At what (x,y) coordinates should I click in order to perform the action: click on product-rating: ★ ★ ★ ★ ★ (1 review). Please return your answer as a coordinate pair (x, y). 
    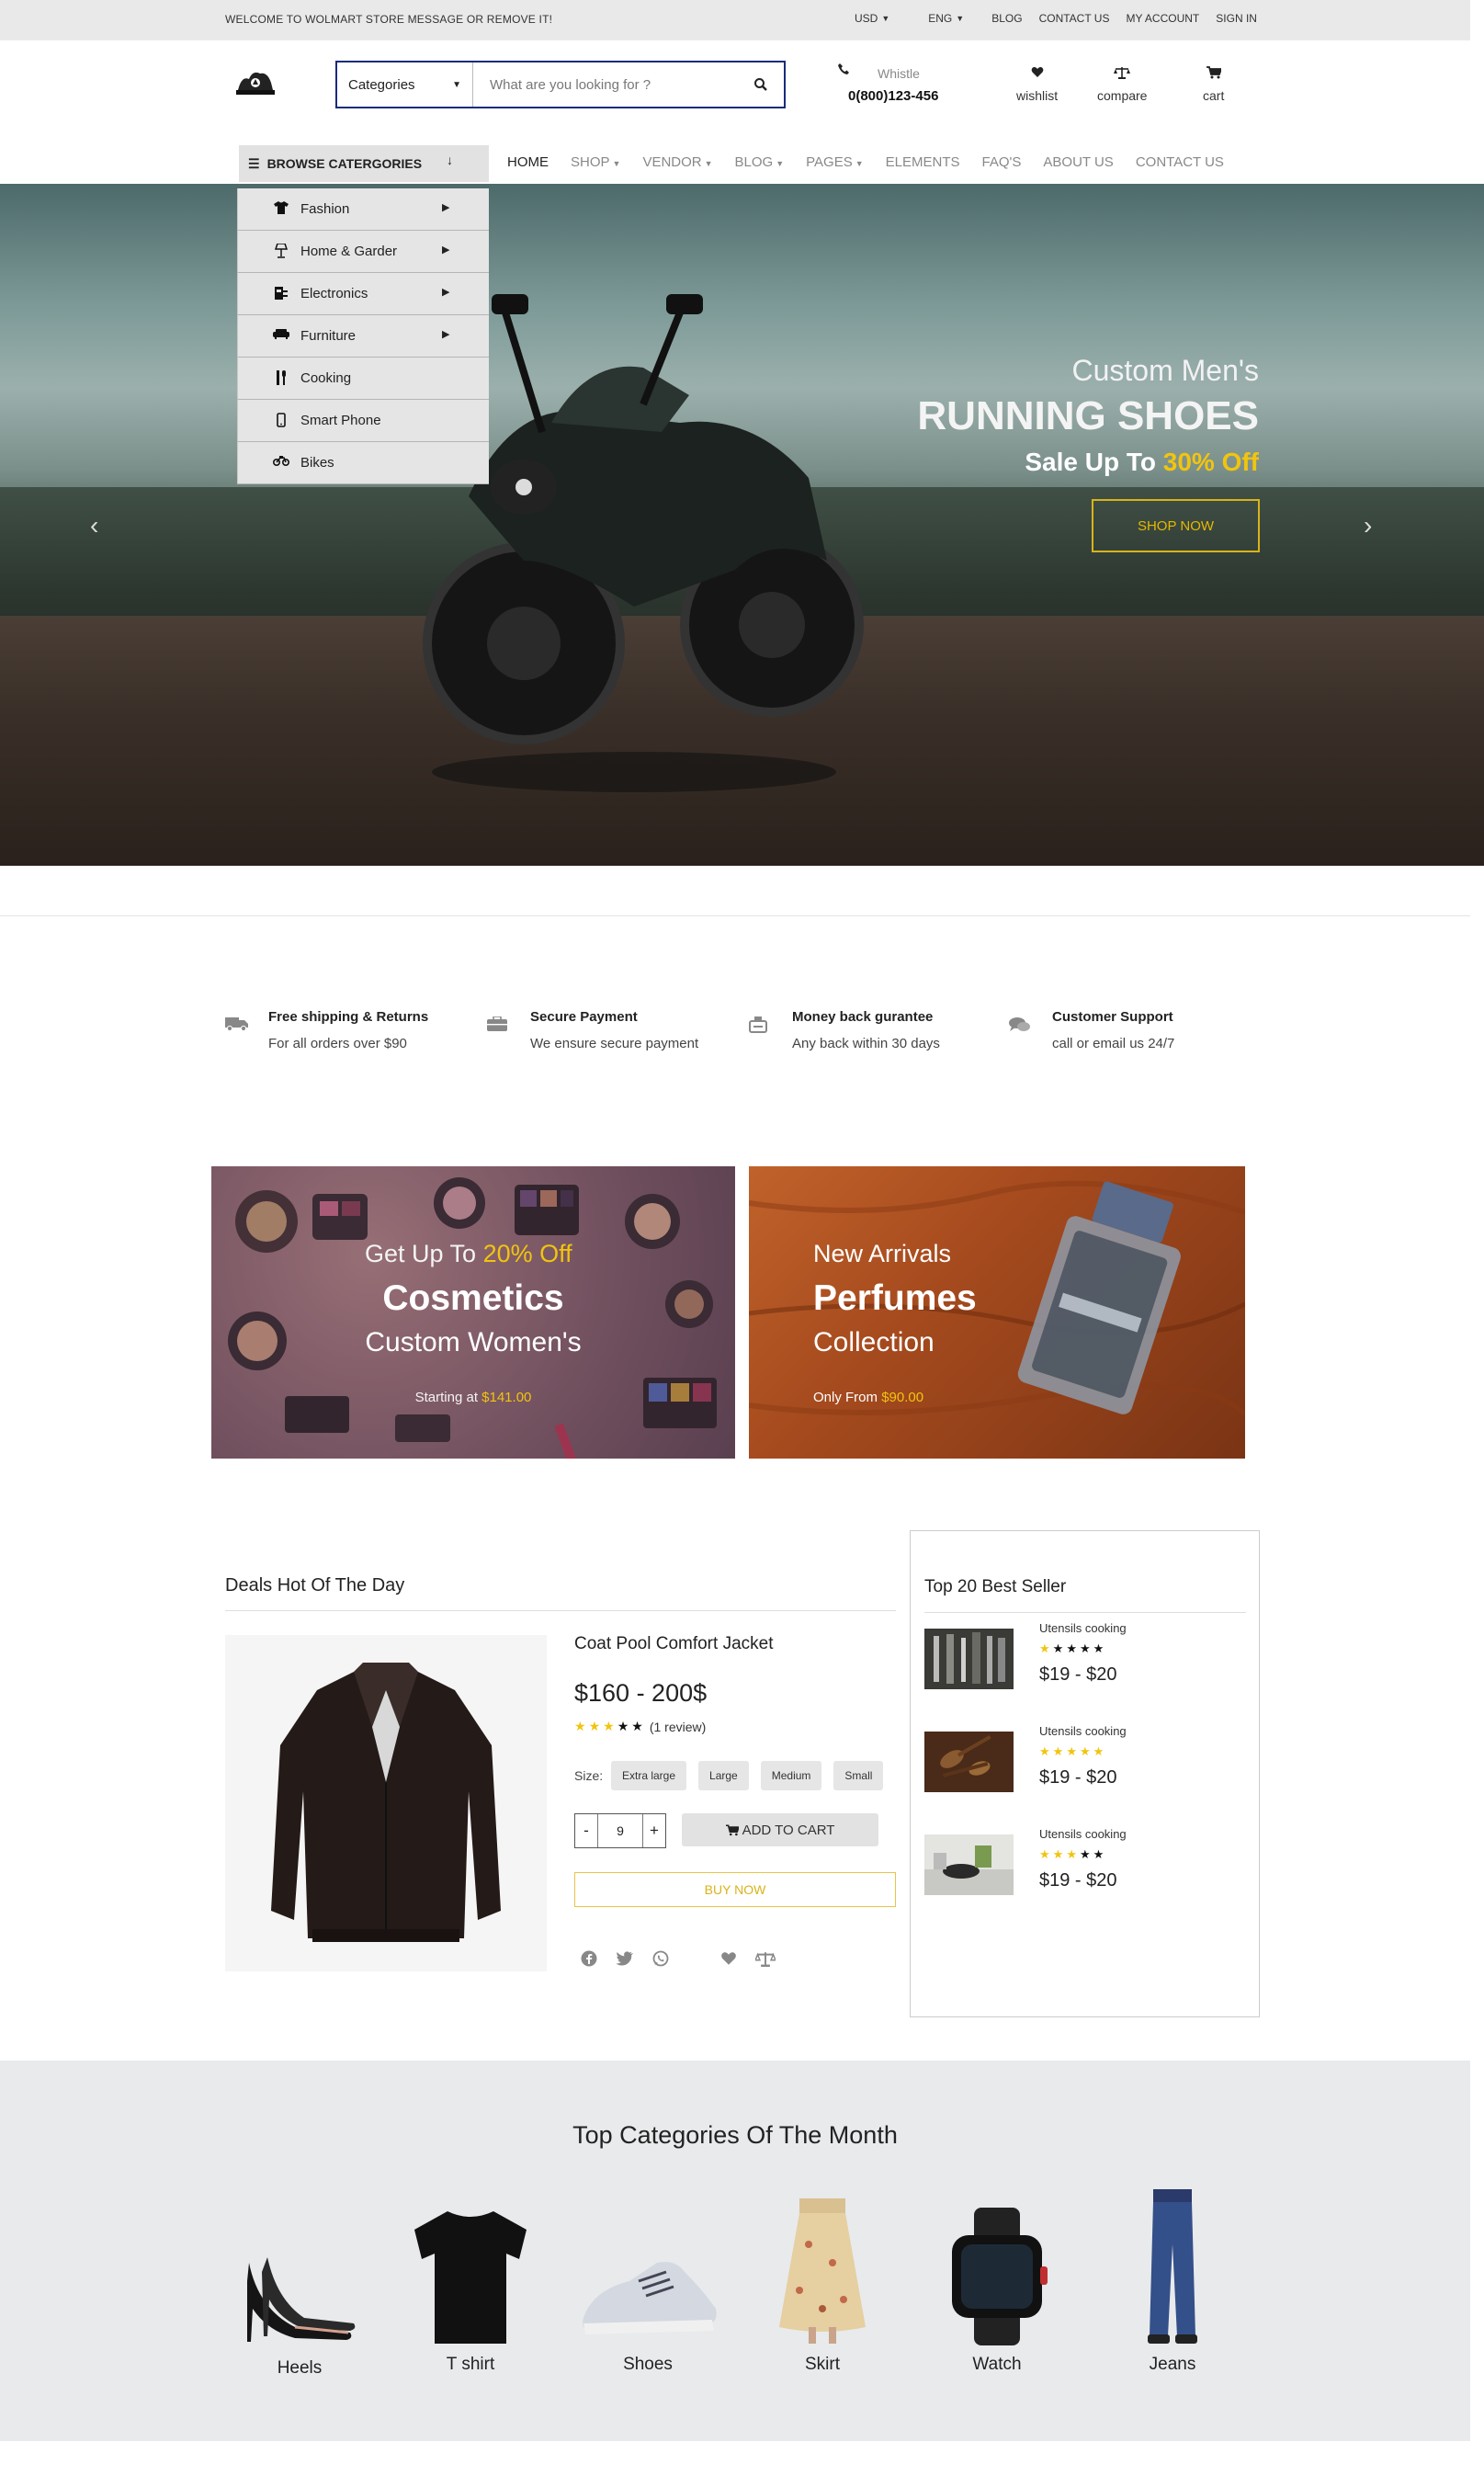
    Looking at the image, I should click on (640, 1726).